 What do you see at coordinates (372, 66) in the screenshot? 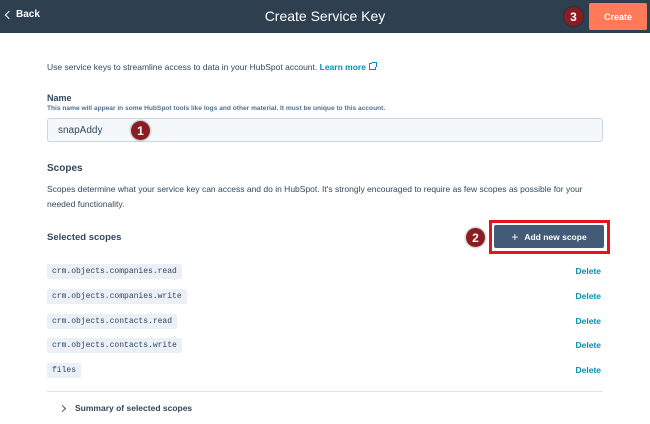
I see `external-link-icon` at bounding box center [372, 66].